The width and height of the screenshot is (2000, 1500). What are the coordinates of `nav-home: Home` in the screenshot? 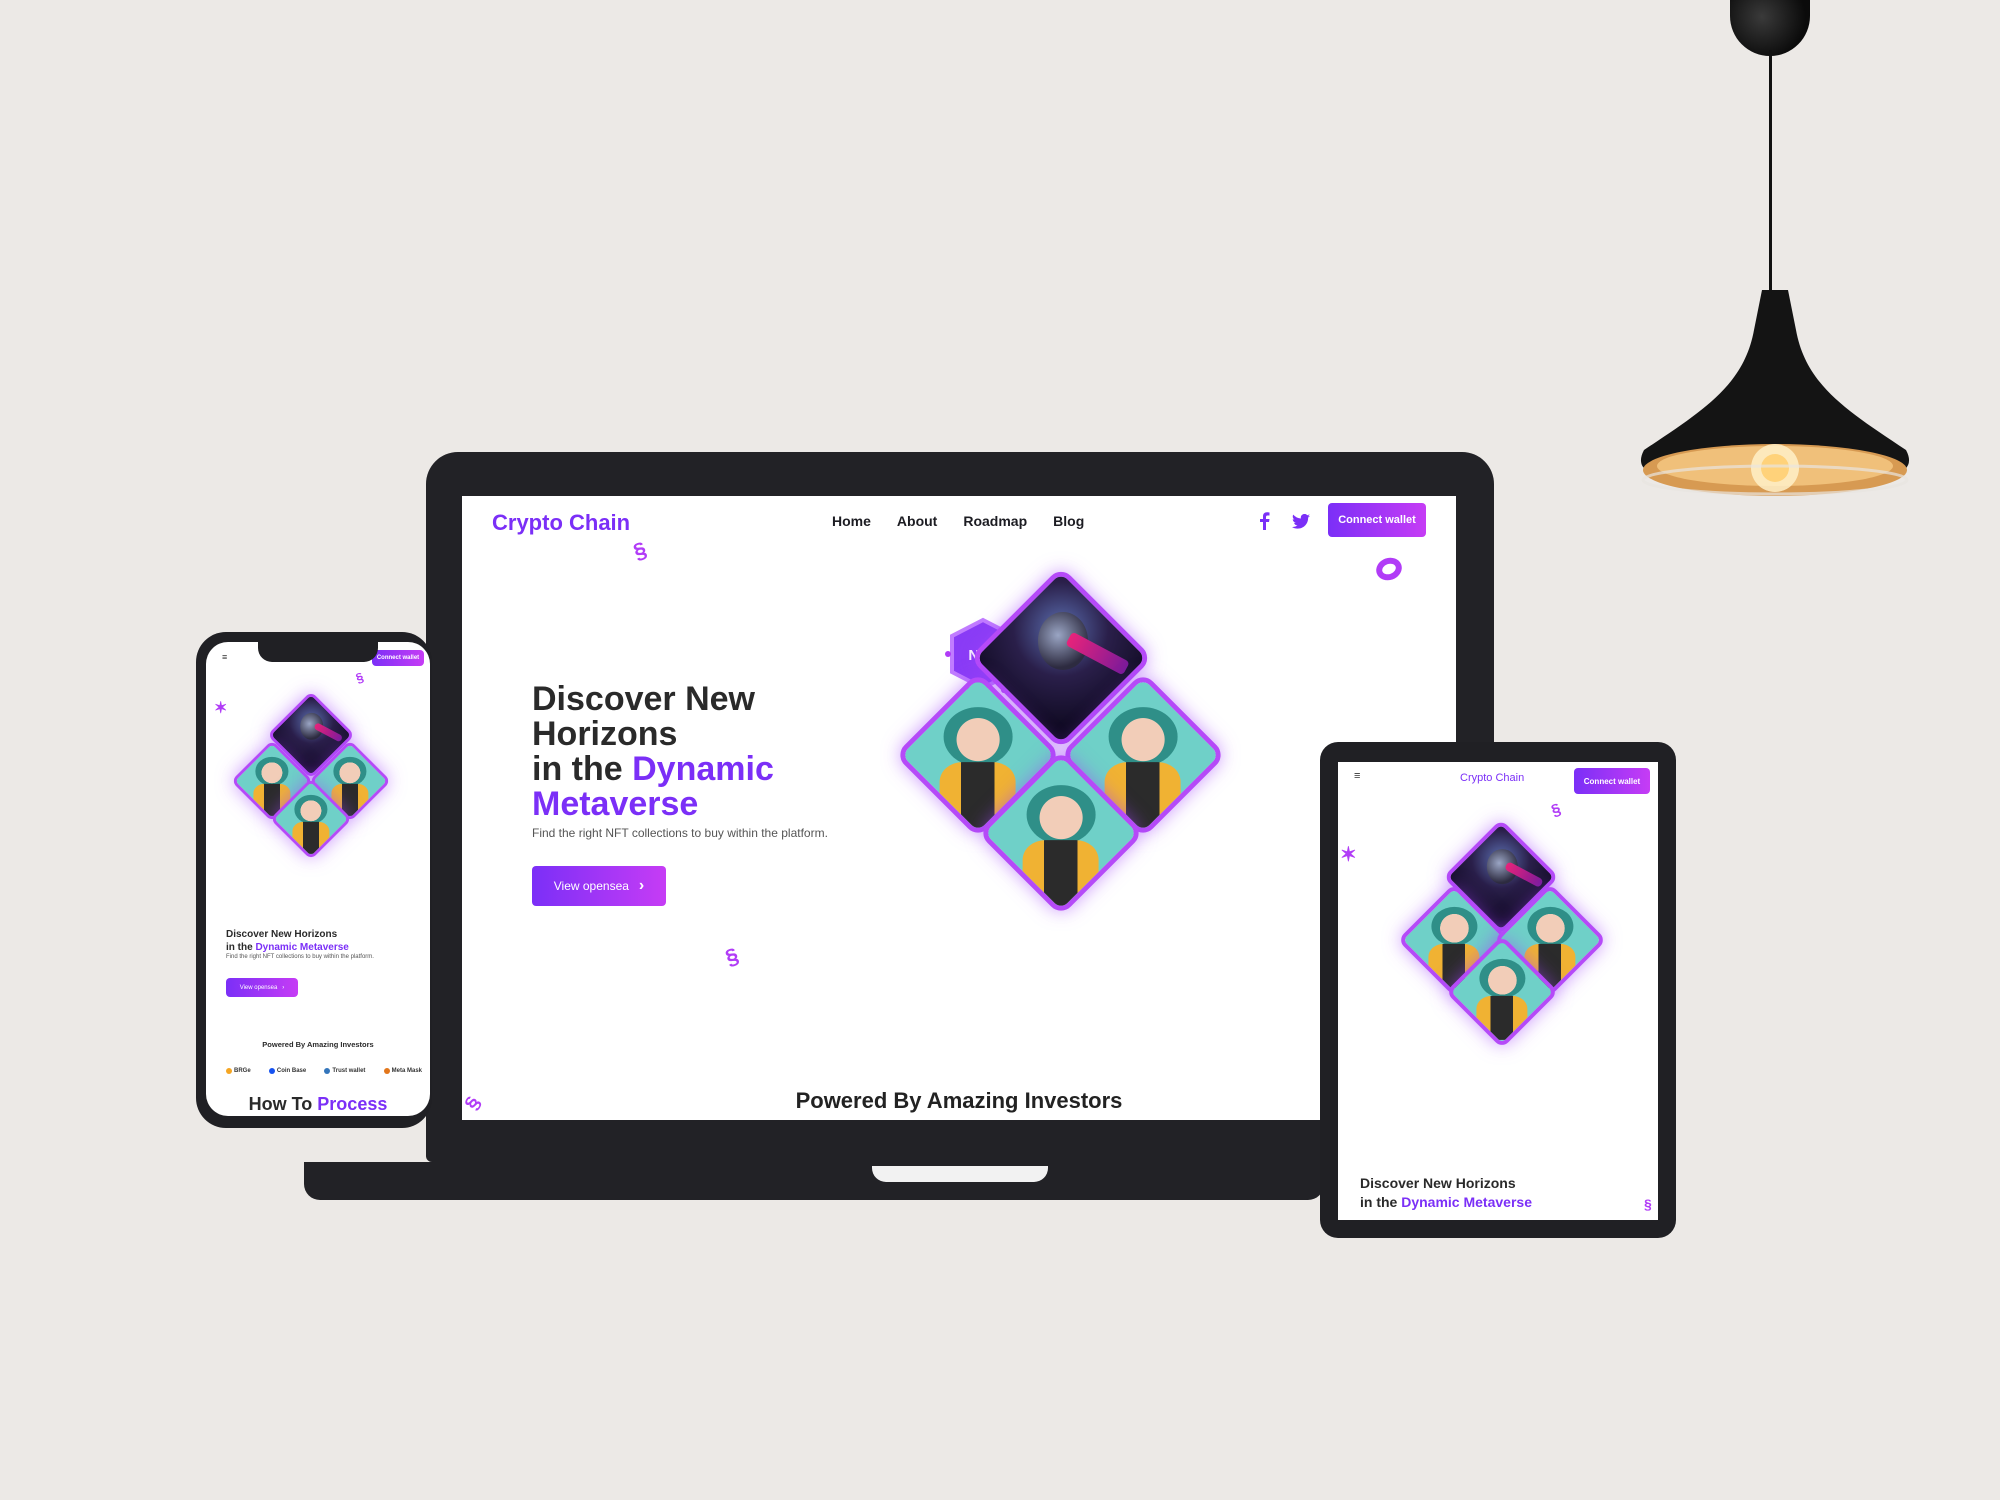 It's located at (851, 521).